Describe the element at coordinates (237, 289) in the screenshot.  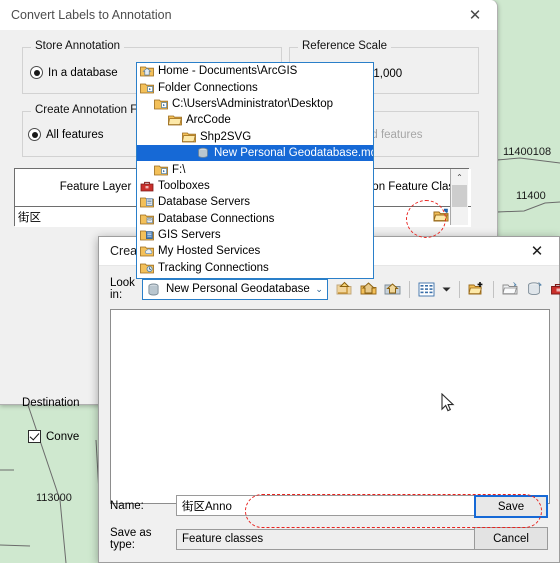
I see `look-in-value: New Personal Geodatabase.mdt` at that location.